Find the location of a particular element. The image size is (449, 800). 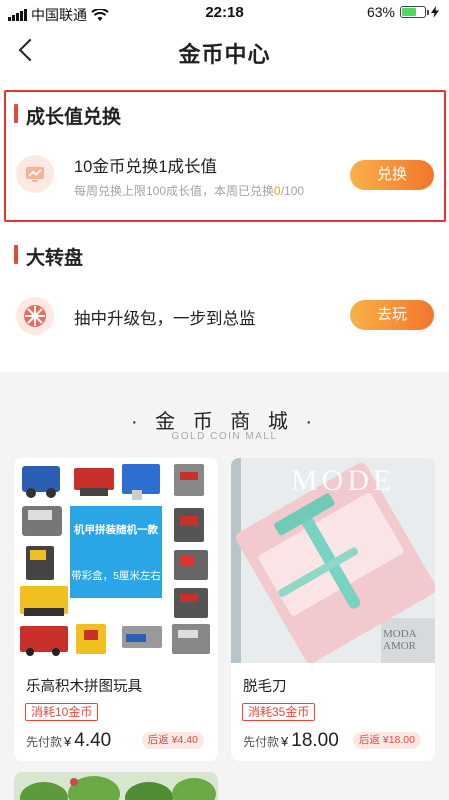

growth-section-title: 成长值兑换 is located at coordinates (67, 115).